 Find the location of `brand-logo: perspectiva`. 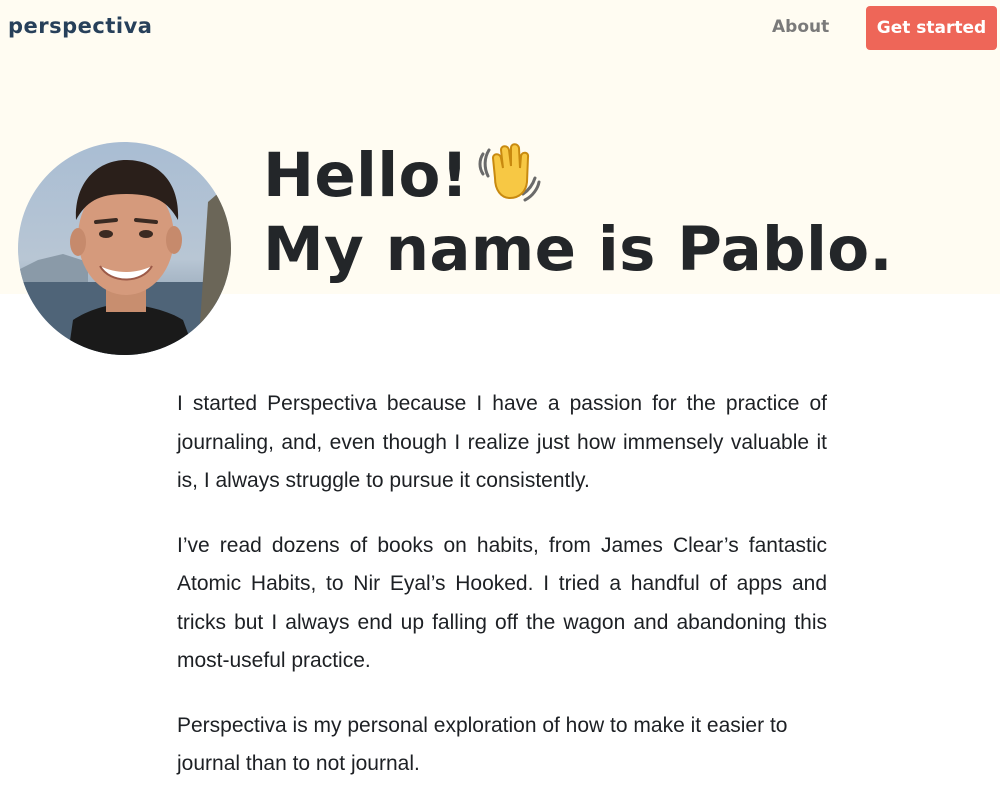

brand-logo: perspectiva is located at coordinates (80, 26).